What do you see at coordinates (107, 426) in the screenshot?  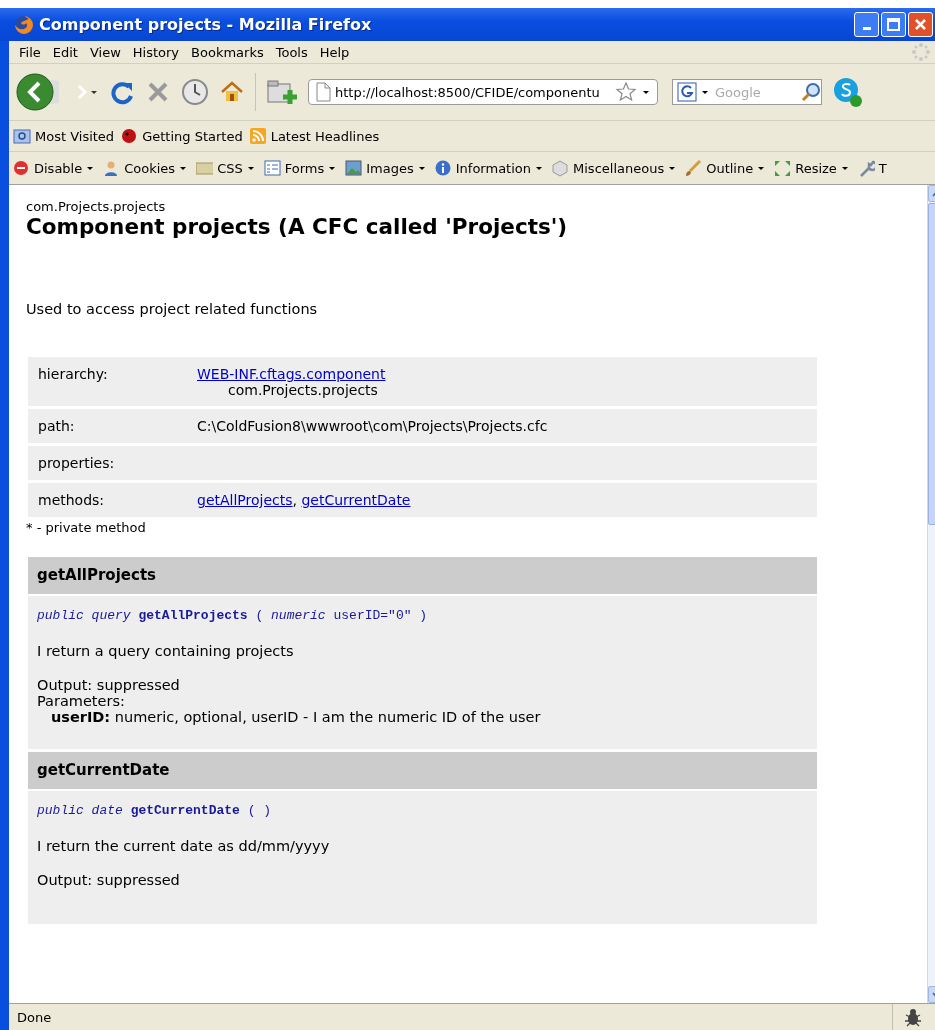 I see `property-label: path:` at bounding box center [107, 426].